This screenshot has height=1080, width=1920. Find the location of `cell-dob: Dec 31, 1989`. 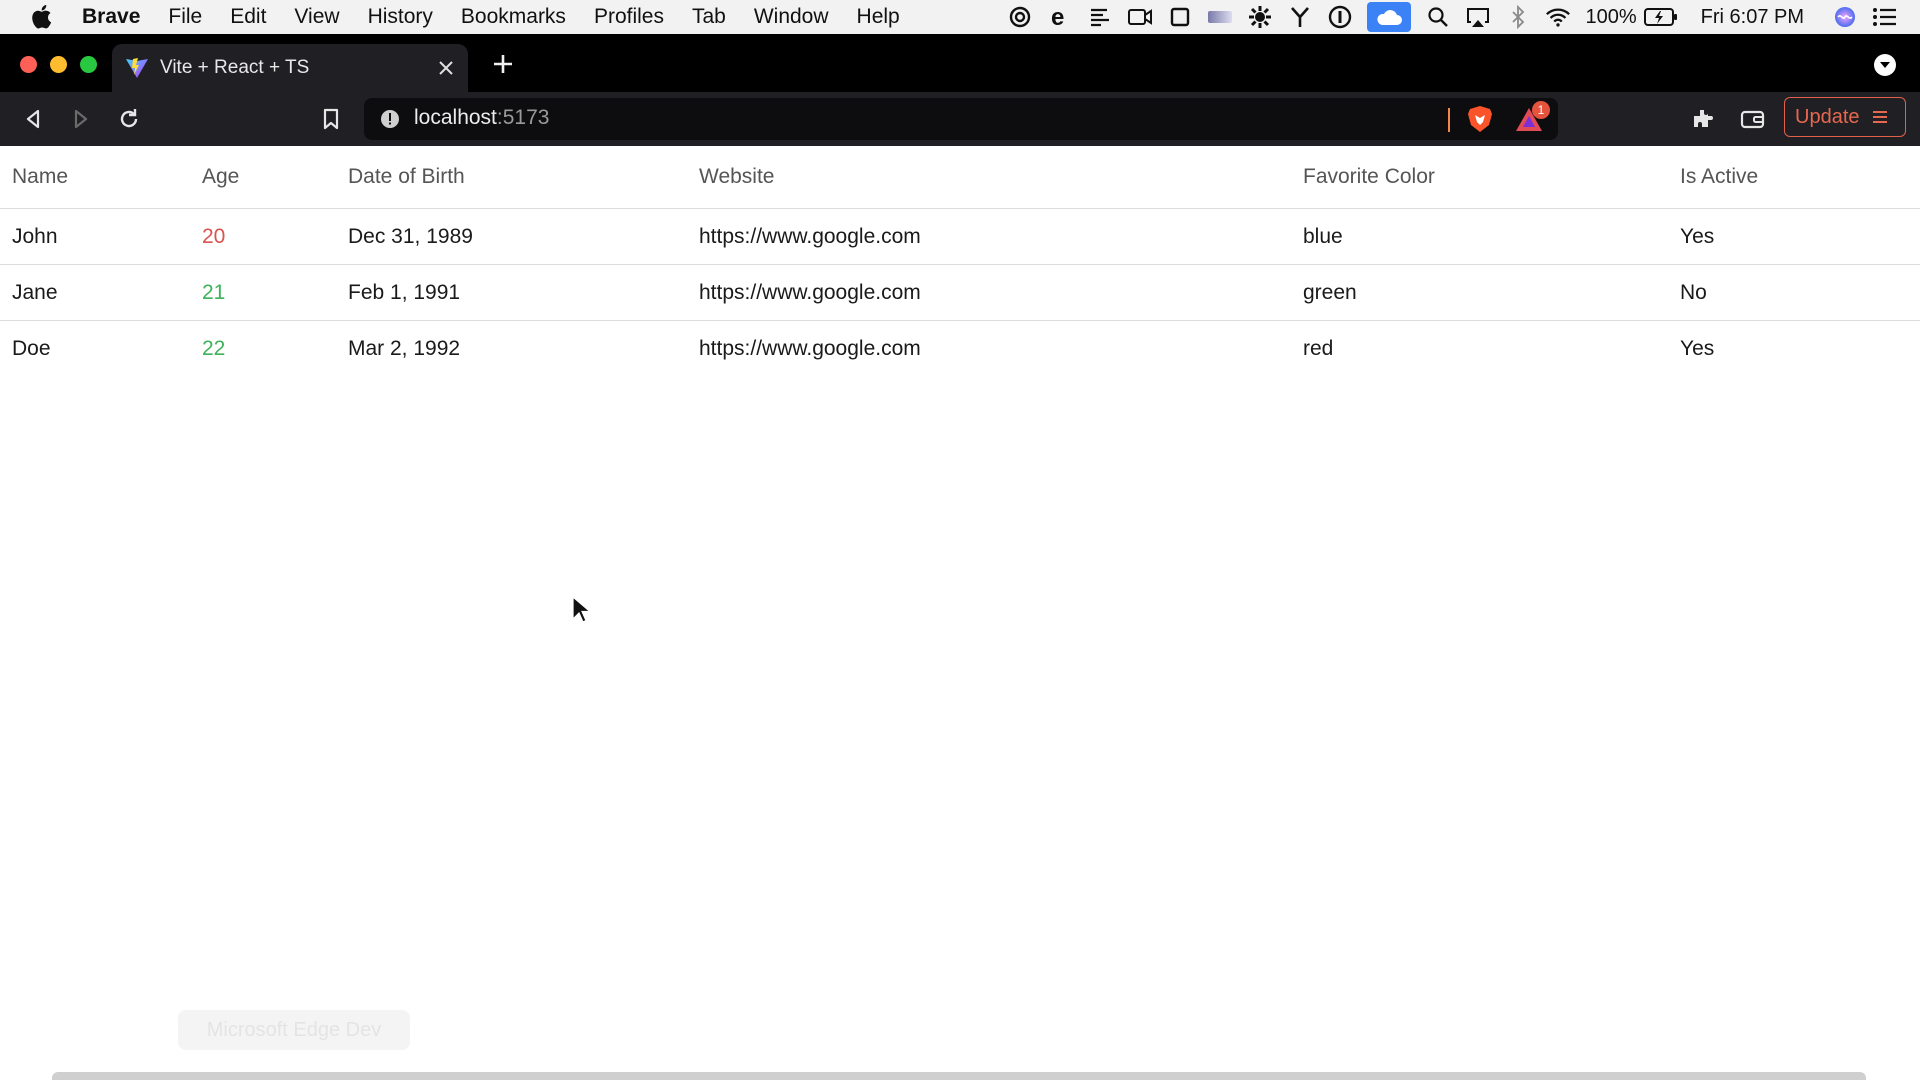

cell-dob: Dec 31, 1989 is located at coordinates (511, 236).